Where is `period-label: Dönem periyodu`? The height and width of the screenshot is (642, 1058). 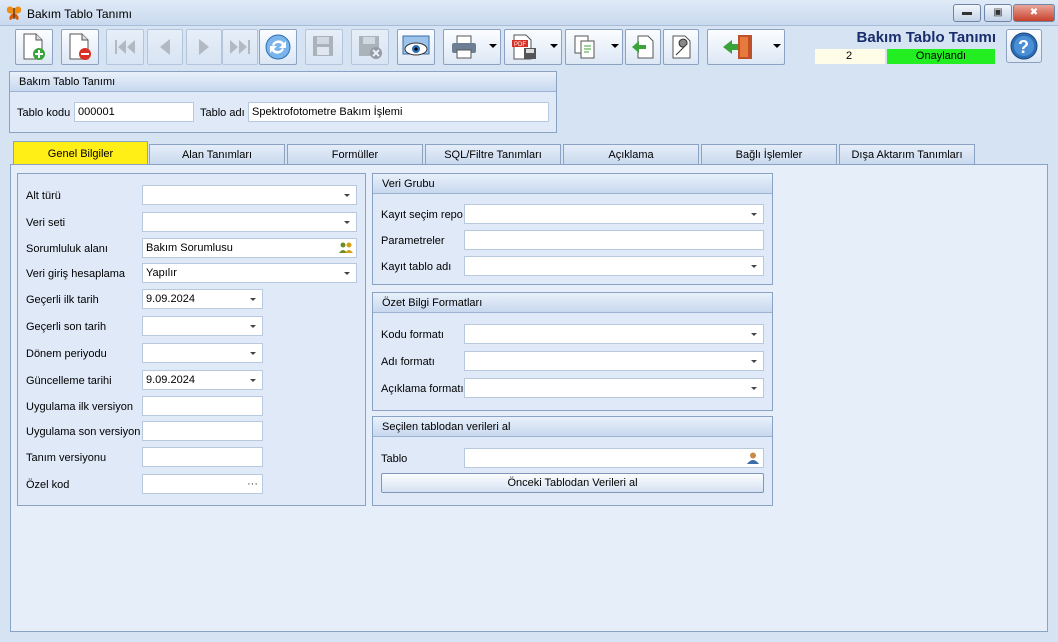
period-label: Dönem periyodu is located at coordinates (66, 354).